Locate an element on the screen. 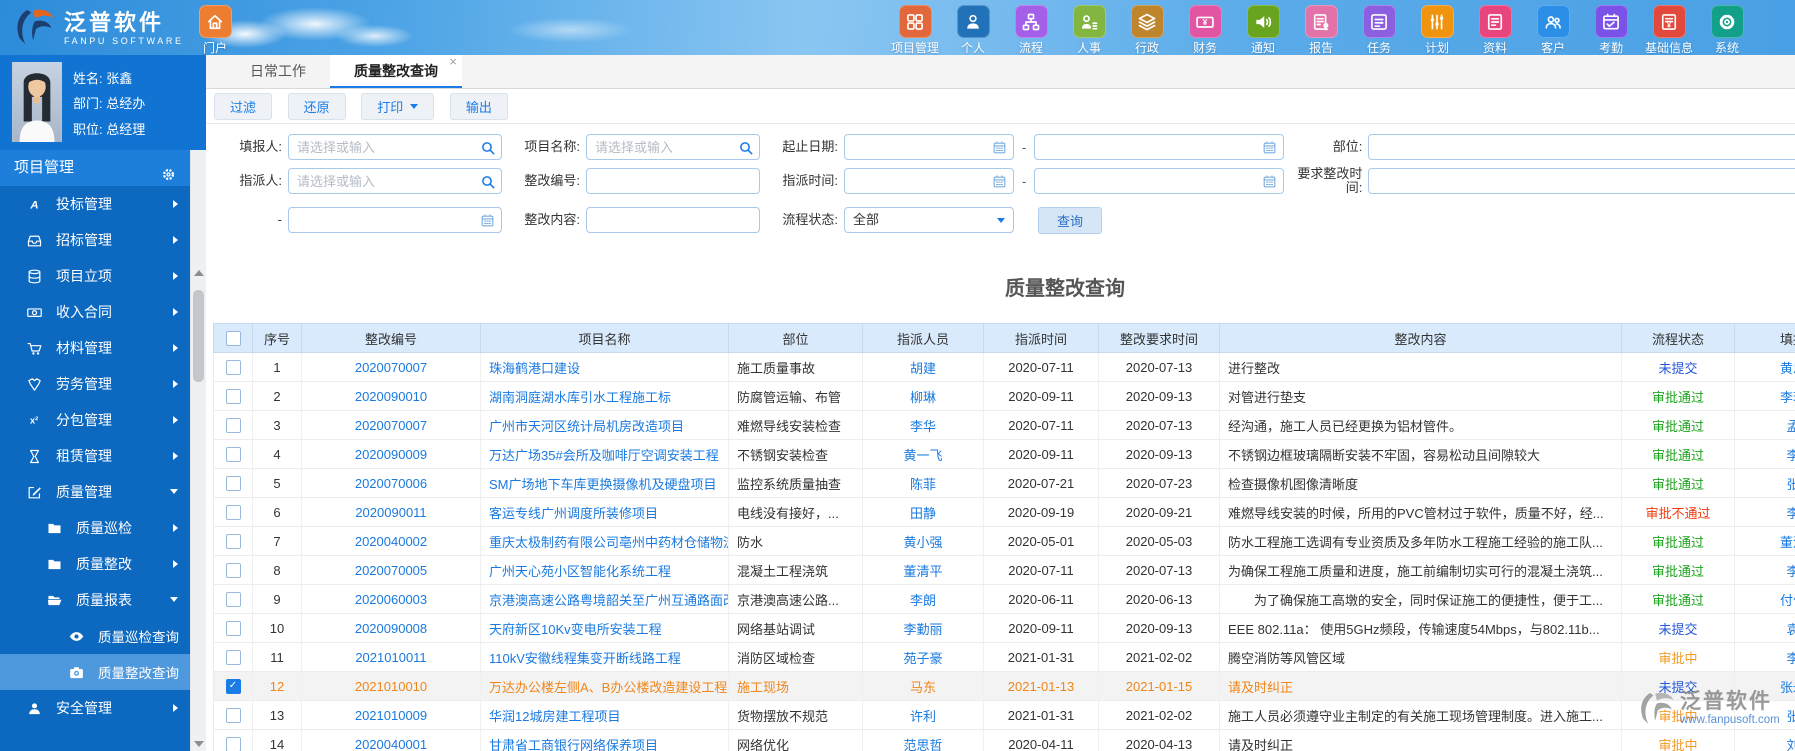  scroll-up-icon is located at coordinates (199, 273).